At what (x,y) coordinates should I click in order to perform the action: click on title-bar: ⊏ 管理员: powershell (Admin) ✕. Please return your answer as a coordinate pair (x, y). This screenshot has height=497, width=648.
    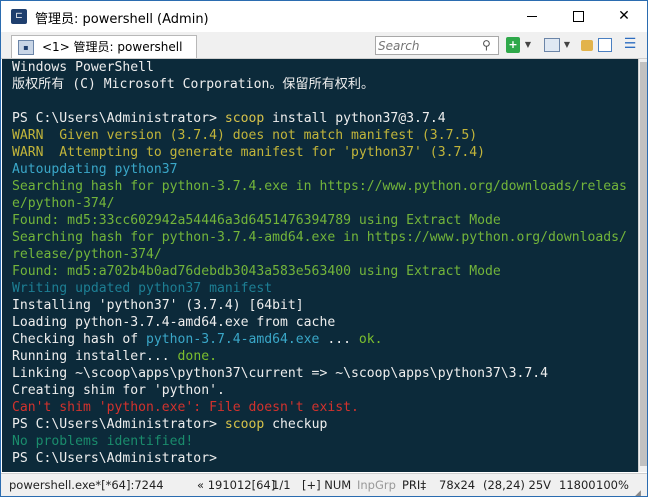
    Looking at the image, I should click on (324, 16).